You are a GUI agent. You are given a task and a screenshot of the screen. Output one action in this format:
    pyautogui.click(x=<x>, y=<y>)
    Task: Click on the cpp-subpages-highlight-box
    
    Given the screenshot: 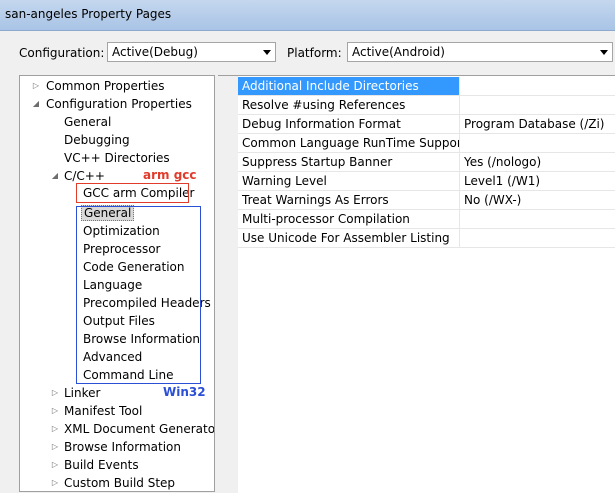 What is the action you would take?
    pyautogui.click(x=138, y=295)
    